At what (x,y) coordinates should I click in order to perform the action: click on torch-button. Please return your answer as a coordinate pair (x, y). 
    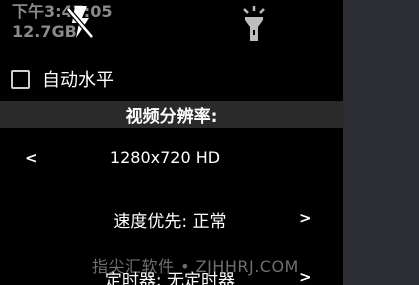
    Looking at the image, I should click on (254, 24).